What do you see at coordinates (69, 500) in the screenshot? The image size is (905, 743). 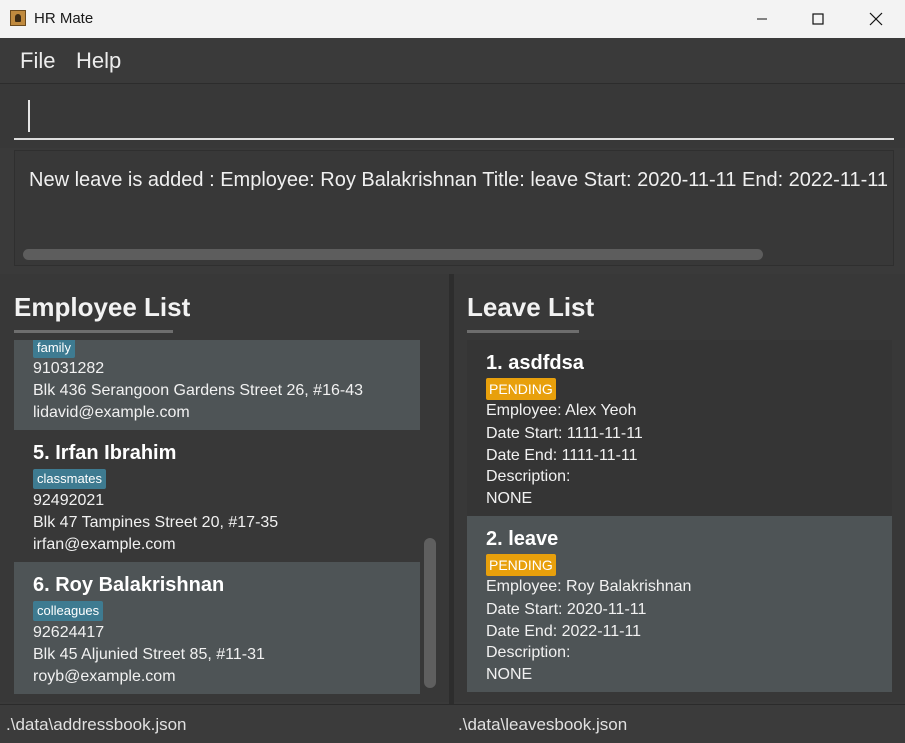 I see `employee-phone: 92492021` at bounding box center [69, 500].